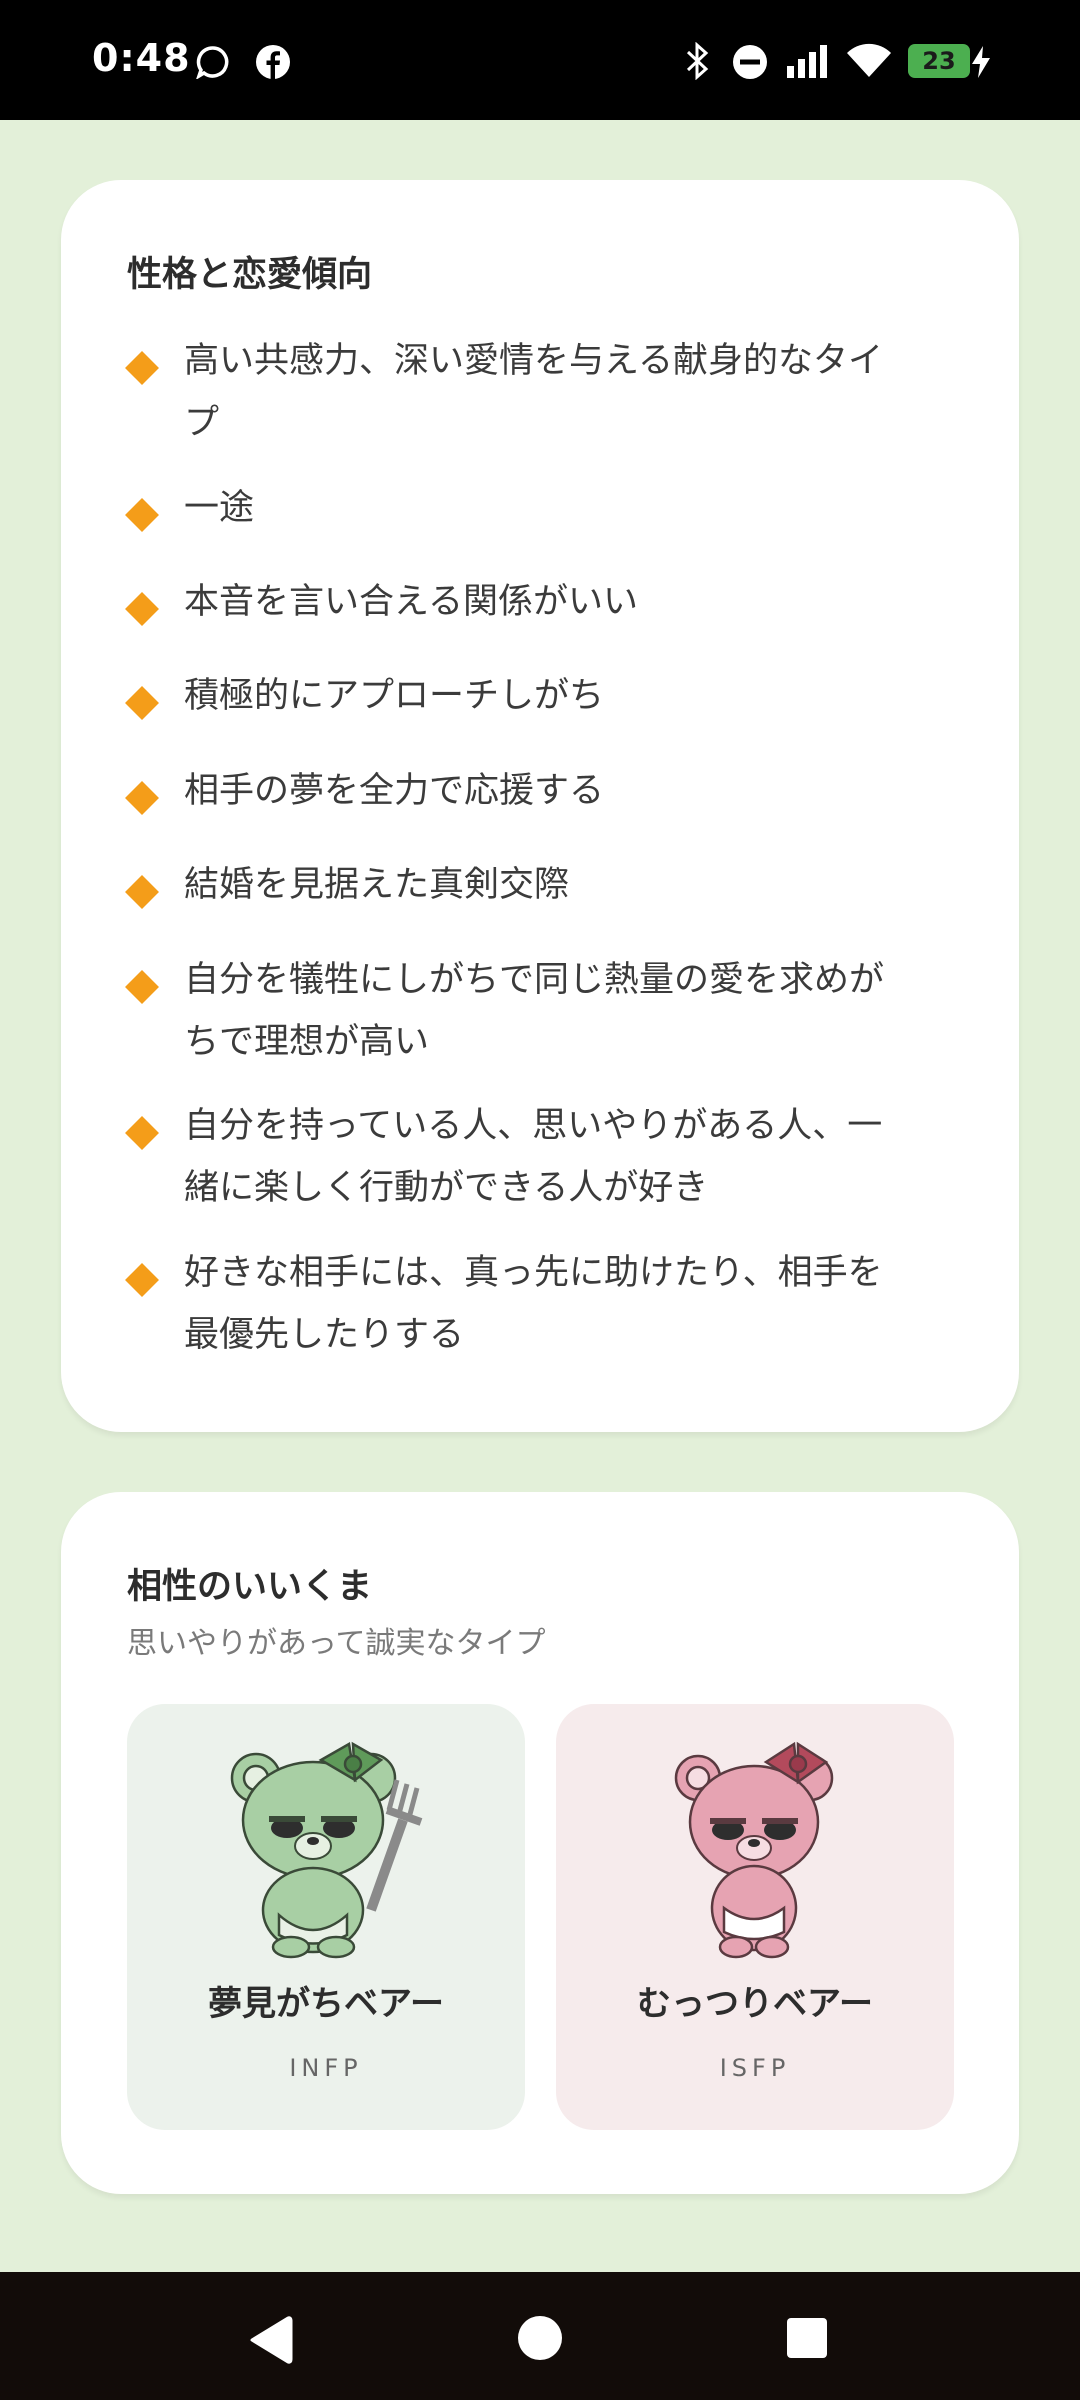 This screenshot has width=1080, height=2400. Describe the element at coordinates (750, 62) in the screenshot. I see `do-not-disturb-icon` at that location.